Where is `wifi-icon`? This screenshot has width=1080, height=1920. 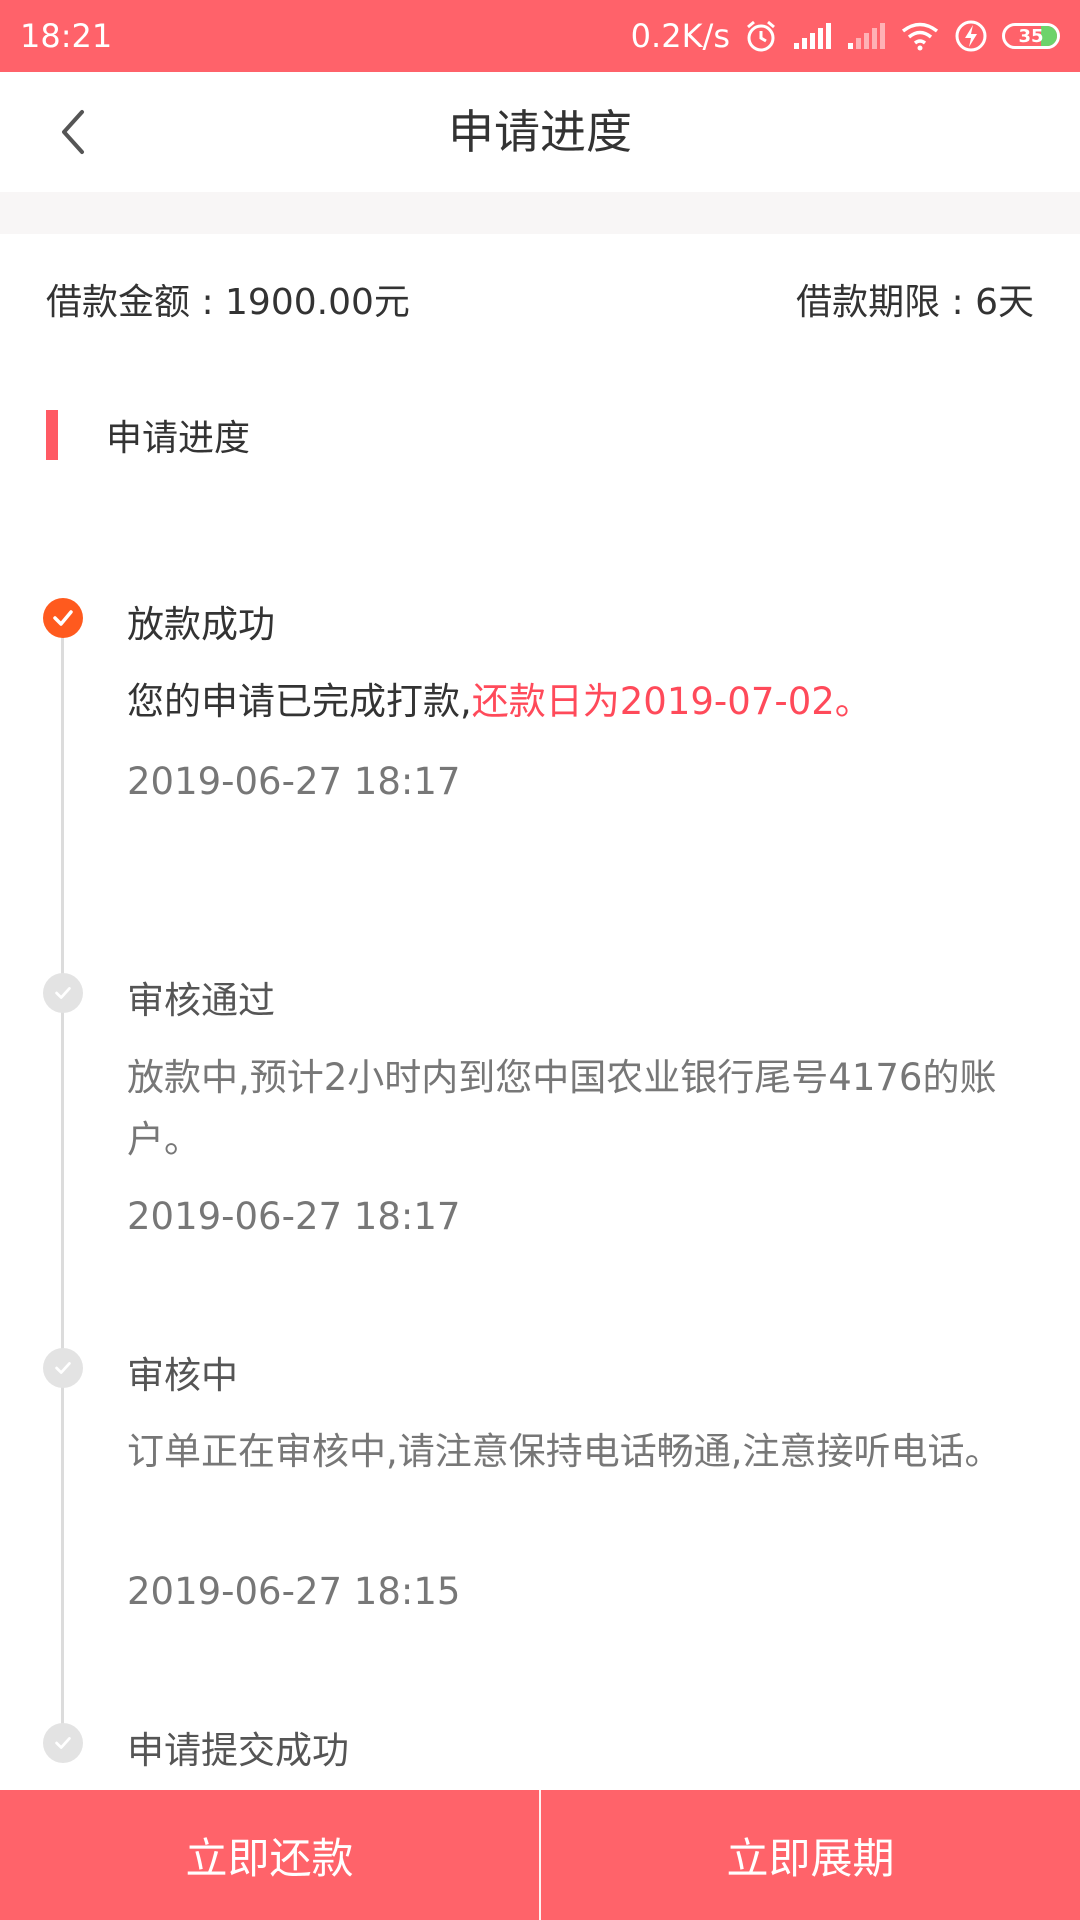 wifi-icon is located at coordinates (920, 36).